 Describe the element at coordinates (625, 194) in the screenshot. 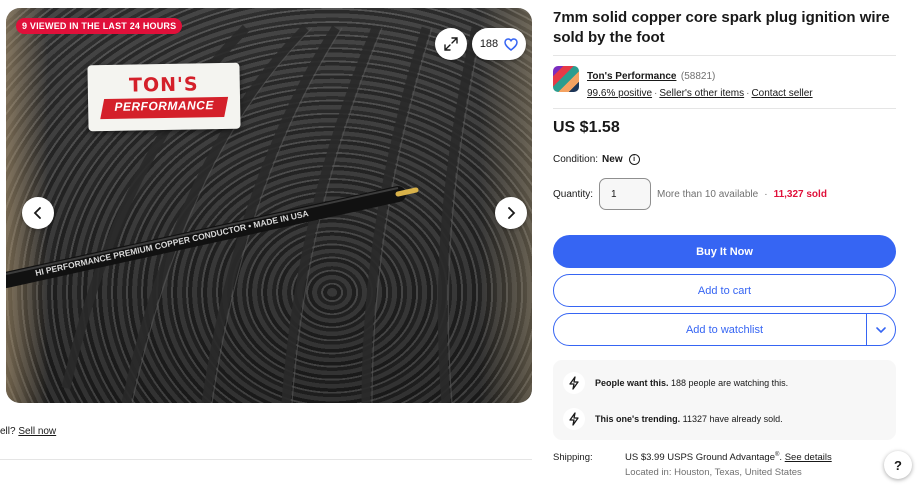

I see `quantity-input` at that location.